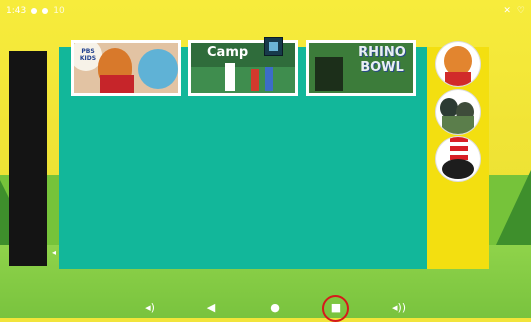  I want to click on character-avatar-daniel-tiger, so click(458, 64).